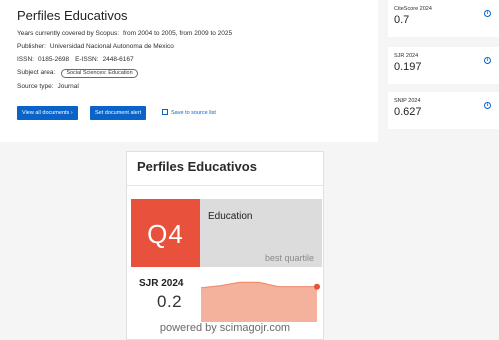  What do you see at coordinates (225, 185) in the screenshot?
I see `widget-divider` at bounding box center [225, 185].